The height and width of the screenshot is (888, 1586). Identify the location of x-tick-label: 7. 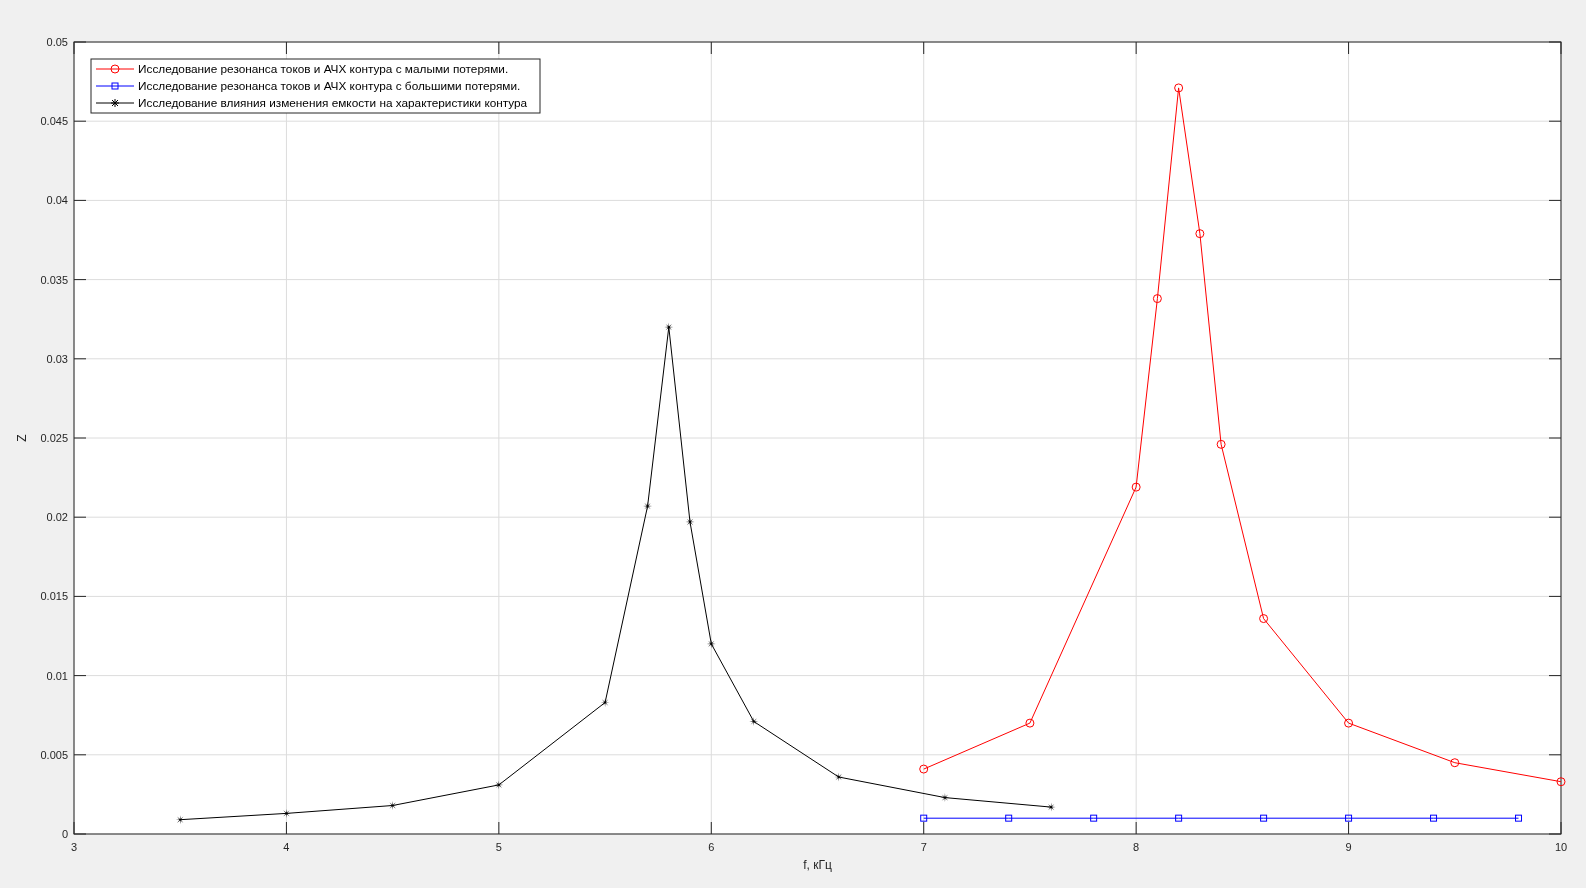
(923, 847).